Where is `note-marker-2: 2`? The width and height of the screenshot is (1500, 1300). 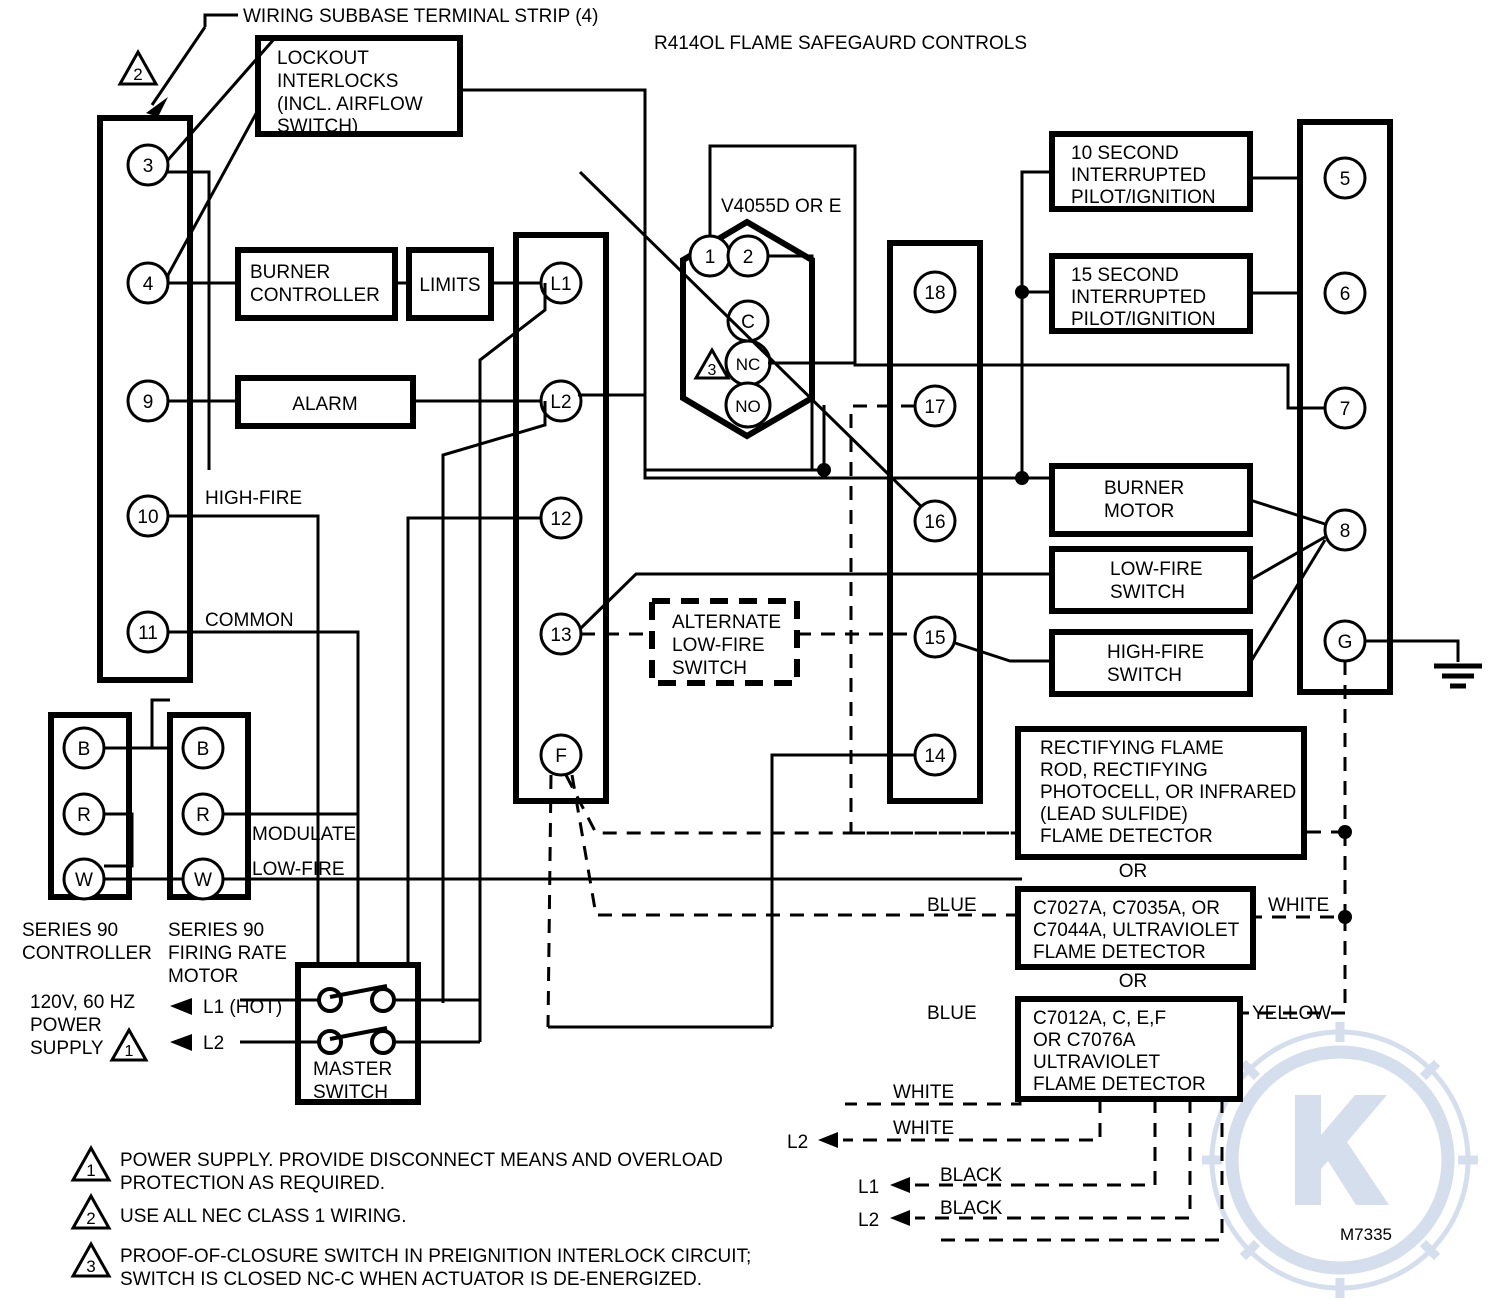
note-marker-2: 2 is located at coordinates (138, 67).